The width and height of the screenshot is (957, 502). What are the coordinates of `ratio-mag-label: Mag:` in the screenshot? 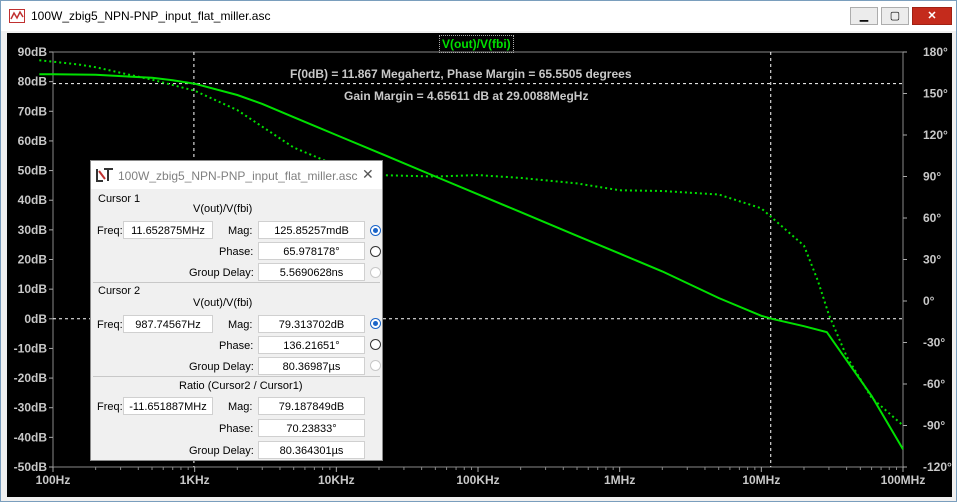 It's located at (240, 407).